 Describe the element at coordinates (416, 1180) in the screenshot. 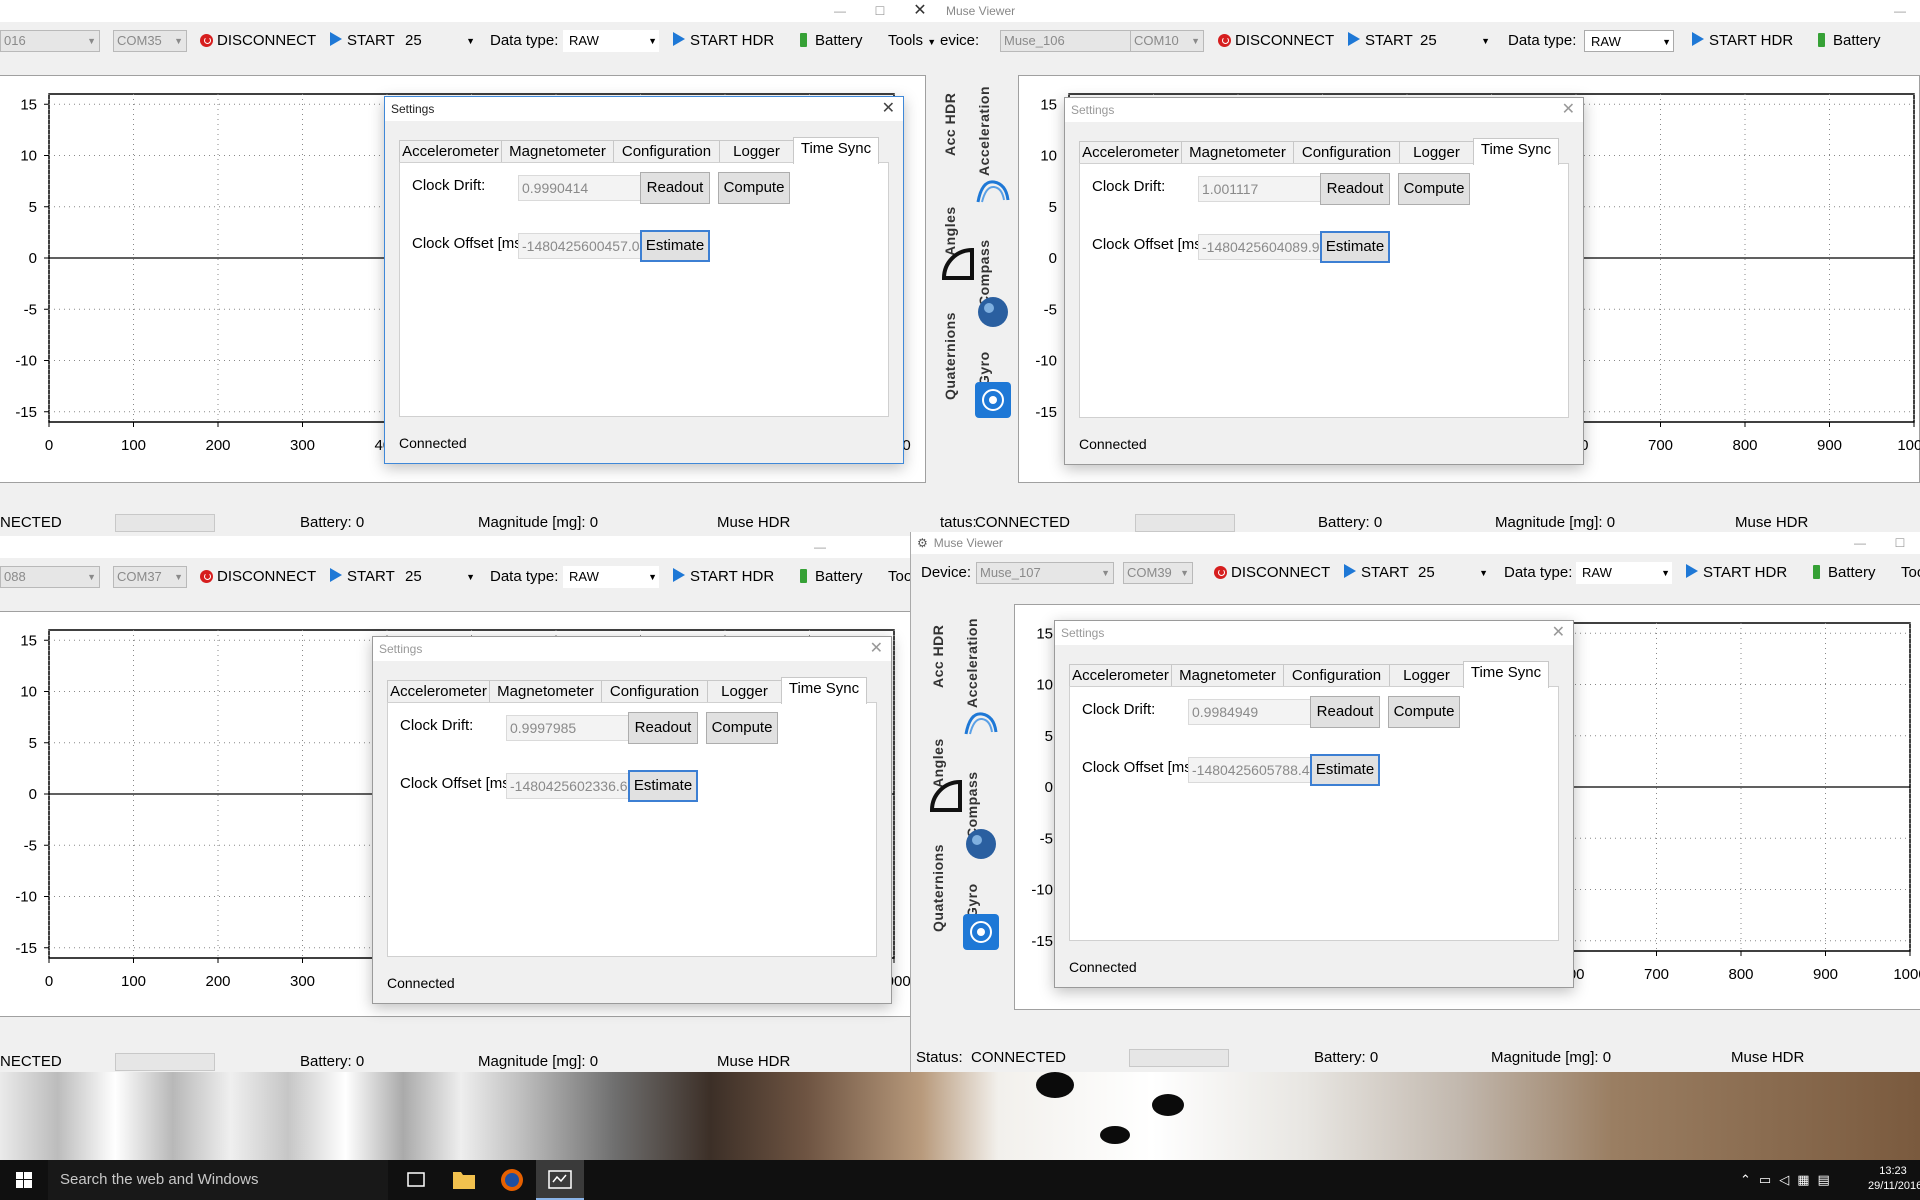

I see `task-view-button` at that location.